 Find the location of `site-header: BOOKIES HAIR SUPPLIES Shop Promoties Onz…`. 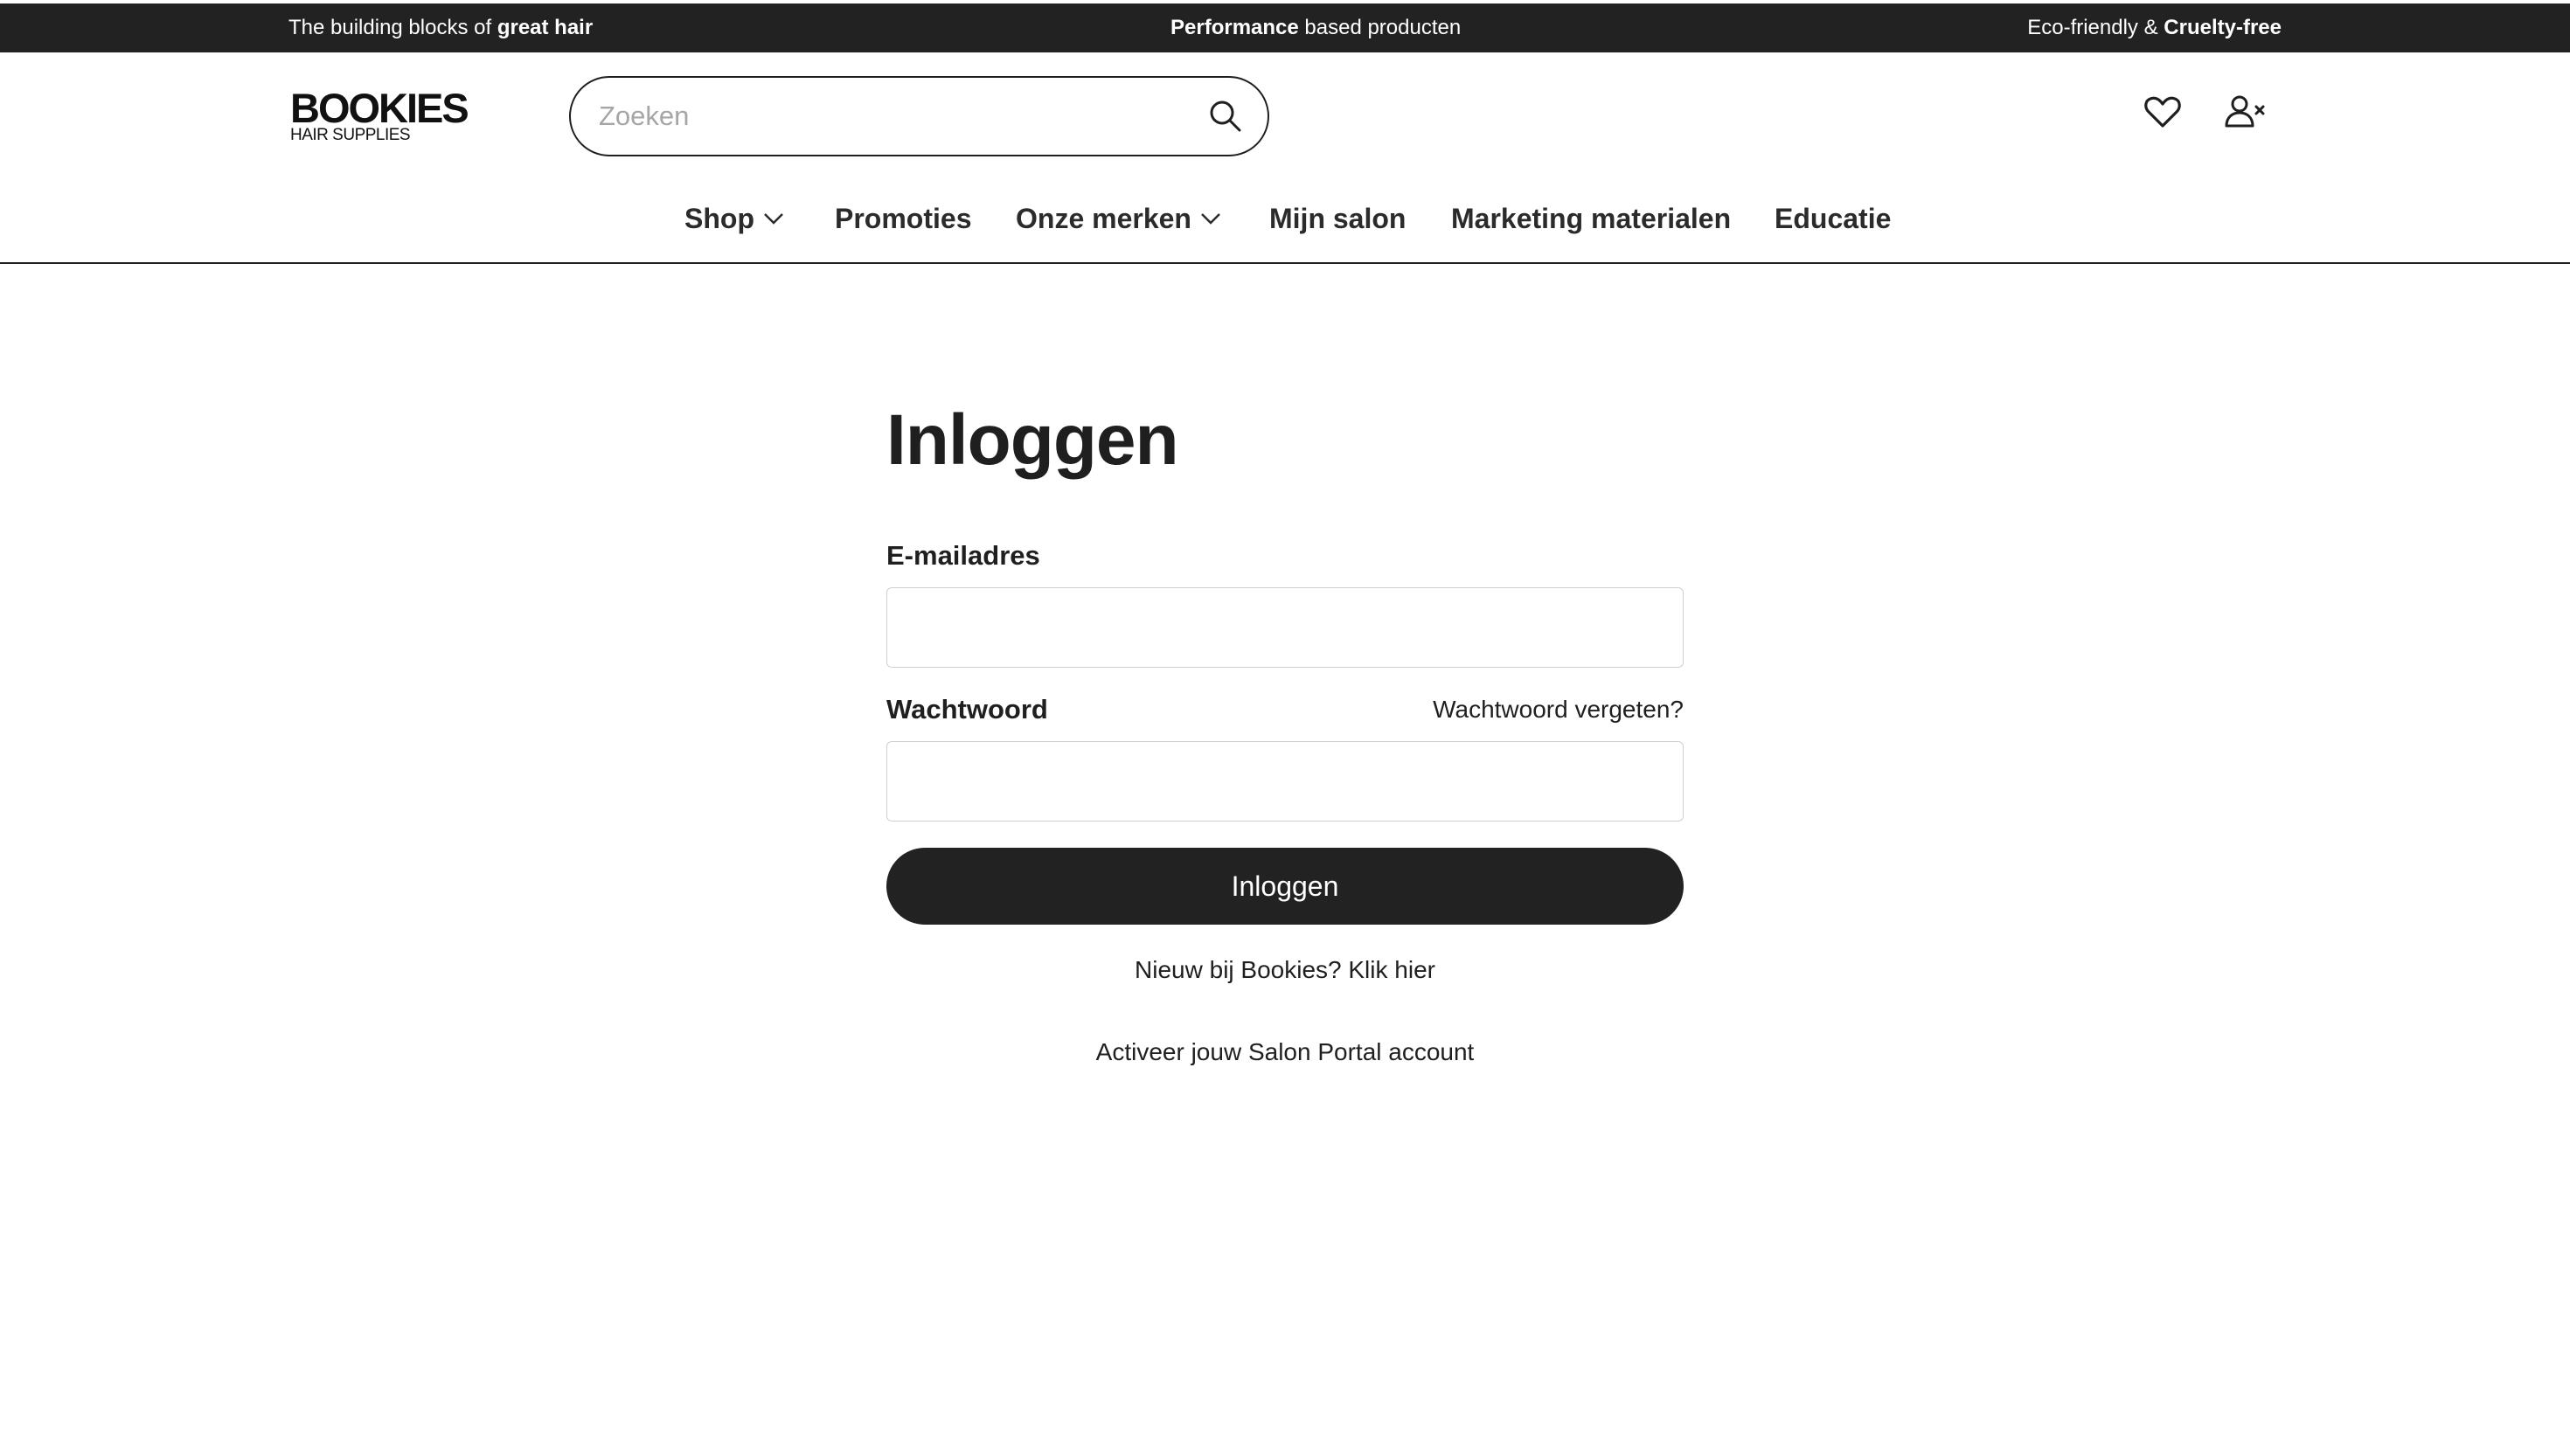

site-header: BOOKIES HAIR SUPPLIES Shop Promoties Onz… is located at coordinates (1285, 158).